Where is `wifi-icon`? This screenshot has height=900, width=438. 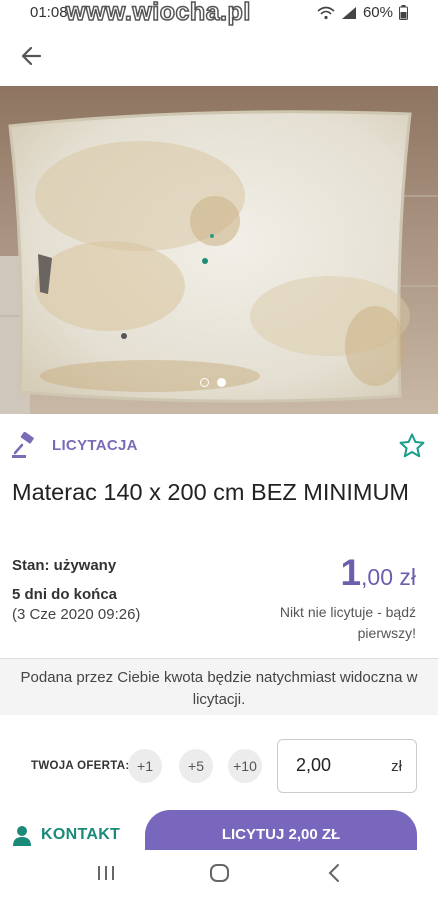
wifi-icon is located at coordinates (326, 12).